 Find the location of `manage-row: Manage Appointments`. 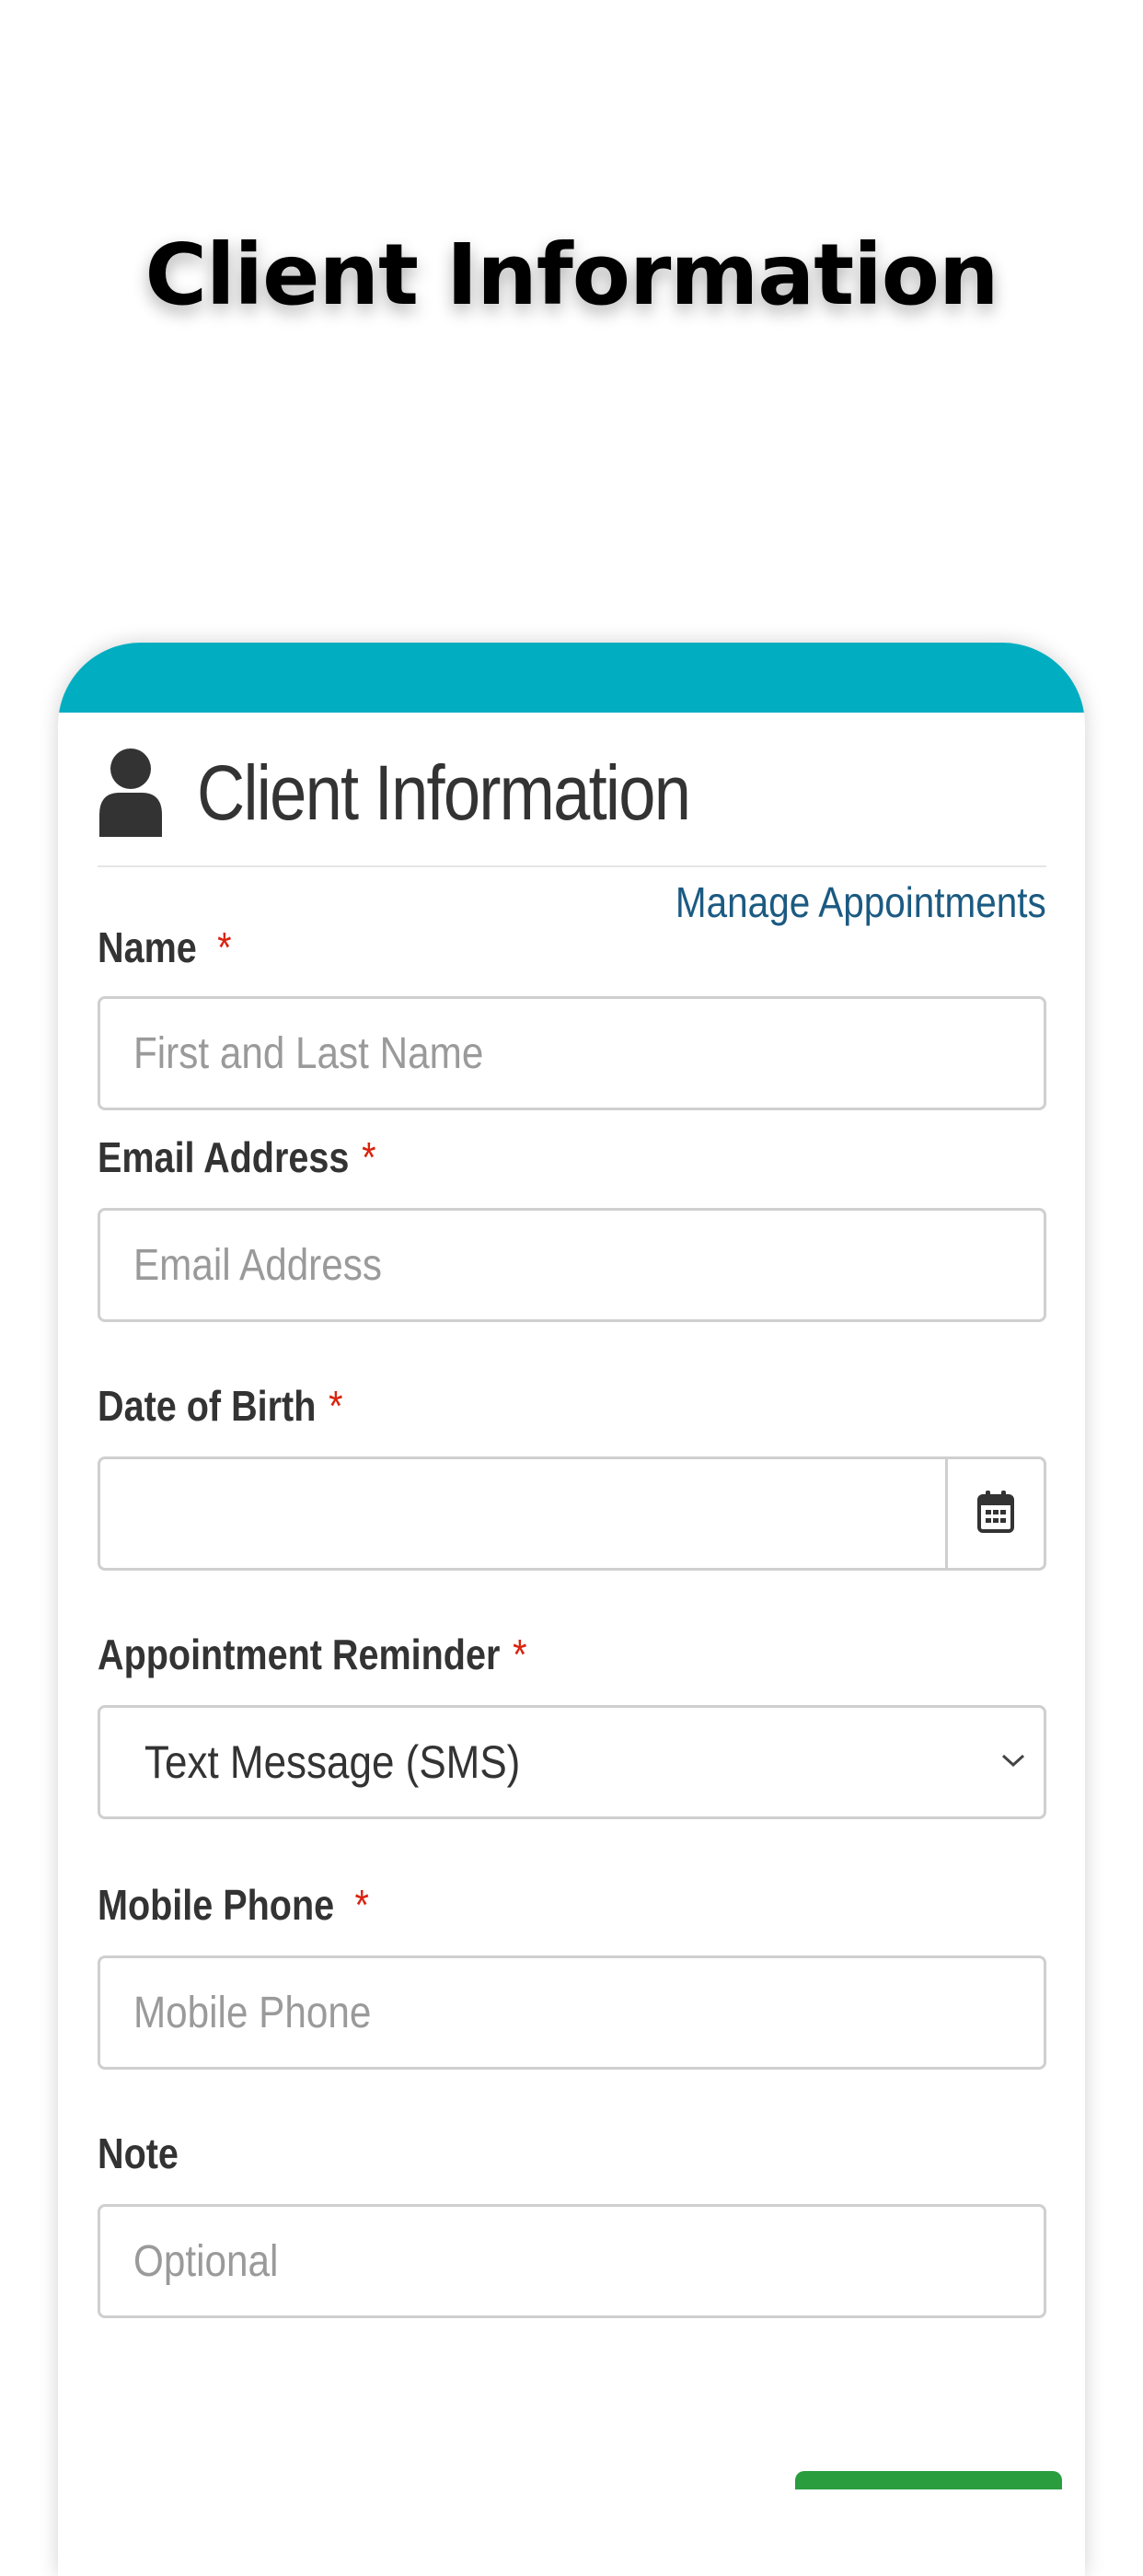

manage-row: Manage Appointments is located at coordinates (572, 899).